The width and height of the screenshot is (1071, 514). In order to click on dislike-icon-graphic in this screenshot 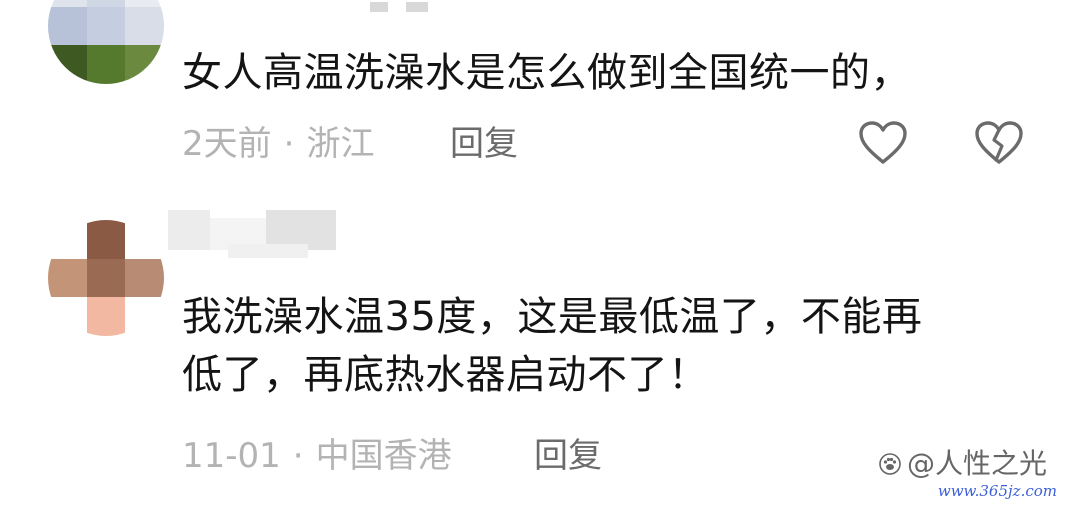, I will do `click(999, 142)`.